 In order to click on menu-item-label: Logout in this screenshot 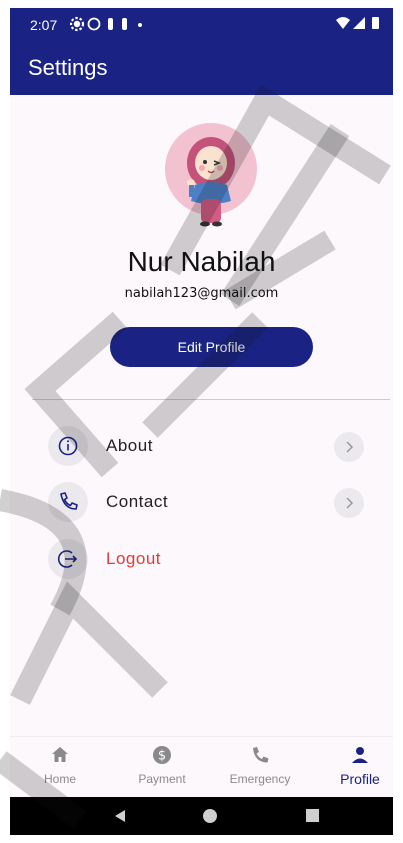, I will do `click(133, 558)`.